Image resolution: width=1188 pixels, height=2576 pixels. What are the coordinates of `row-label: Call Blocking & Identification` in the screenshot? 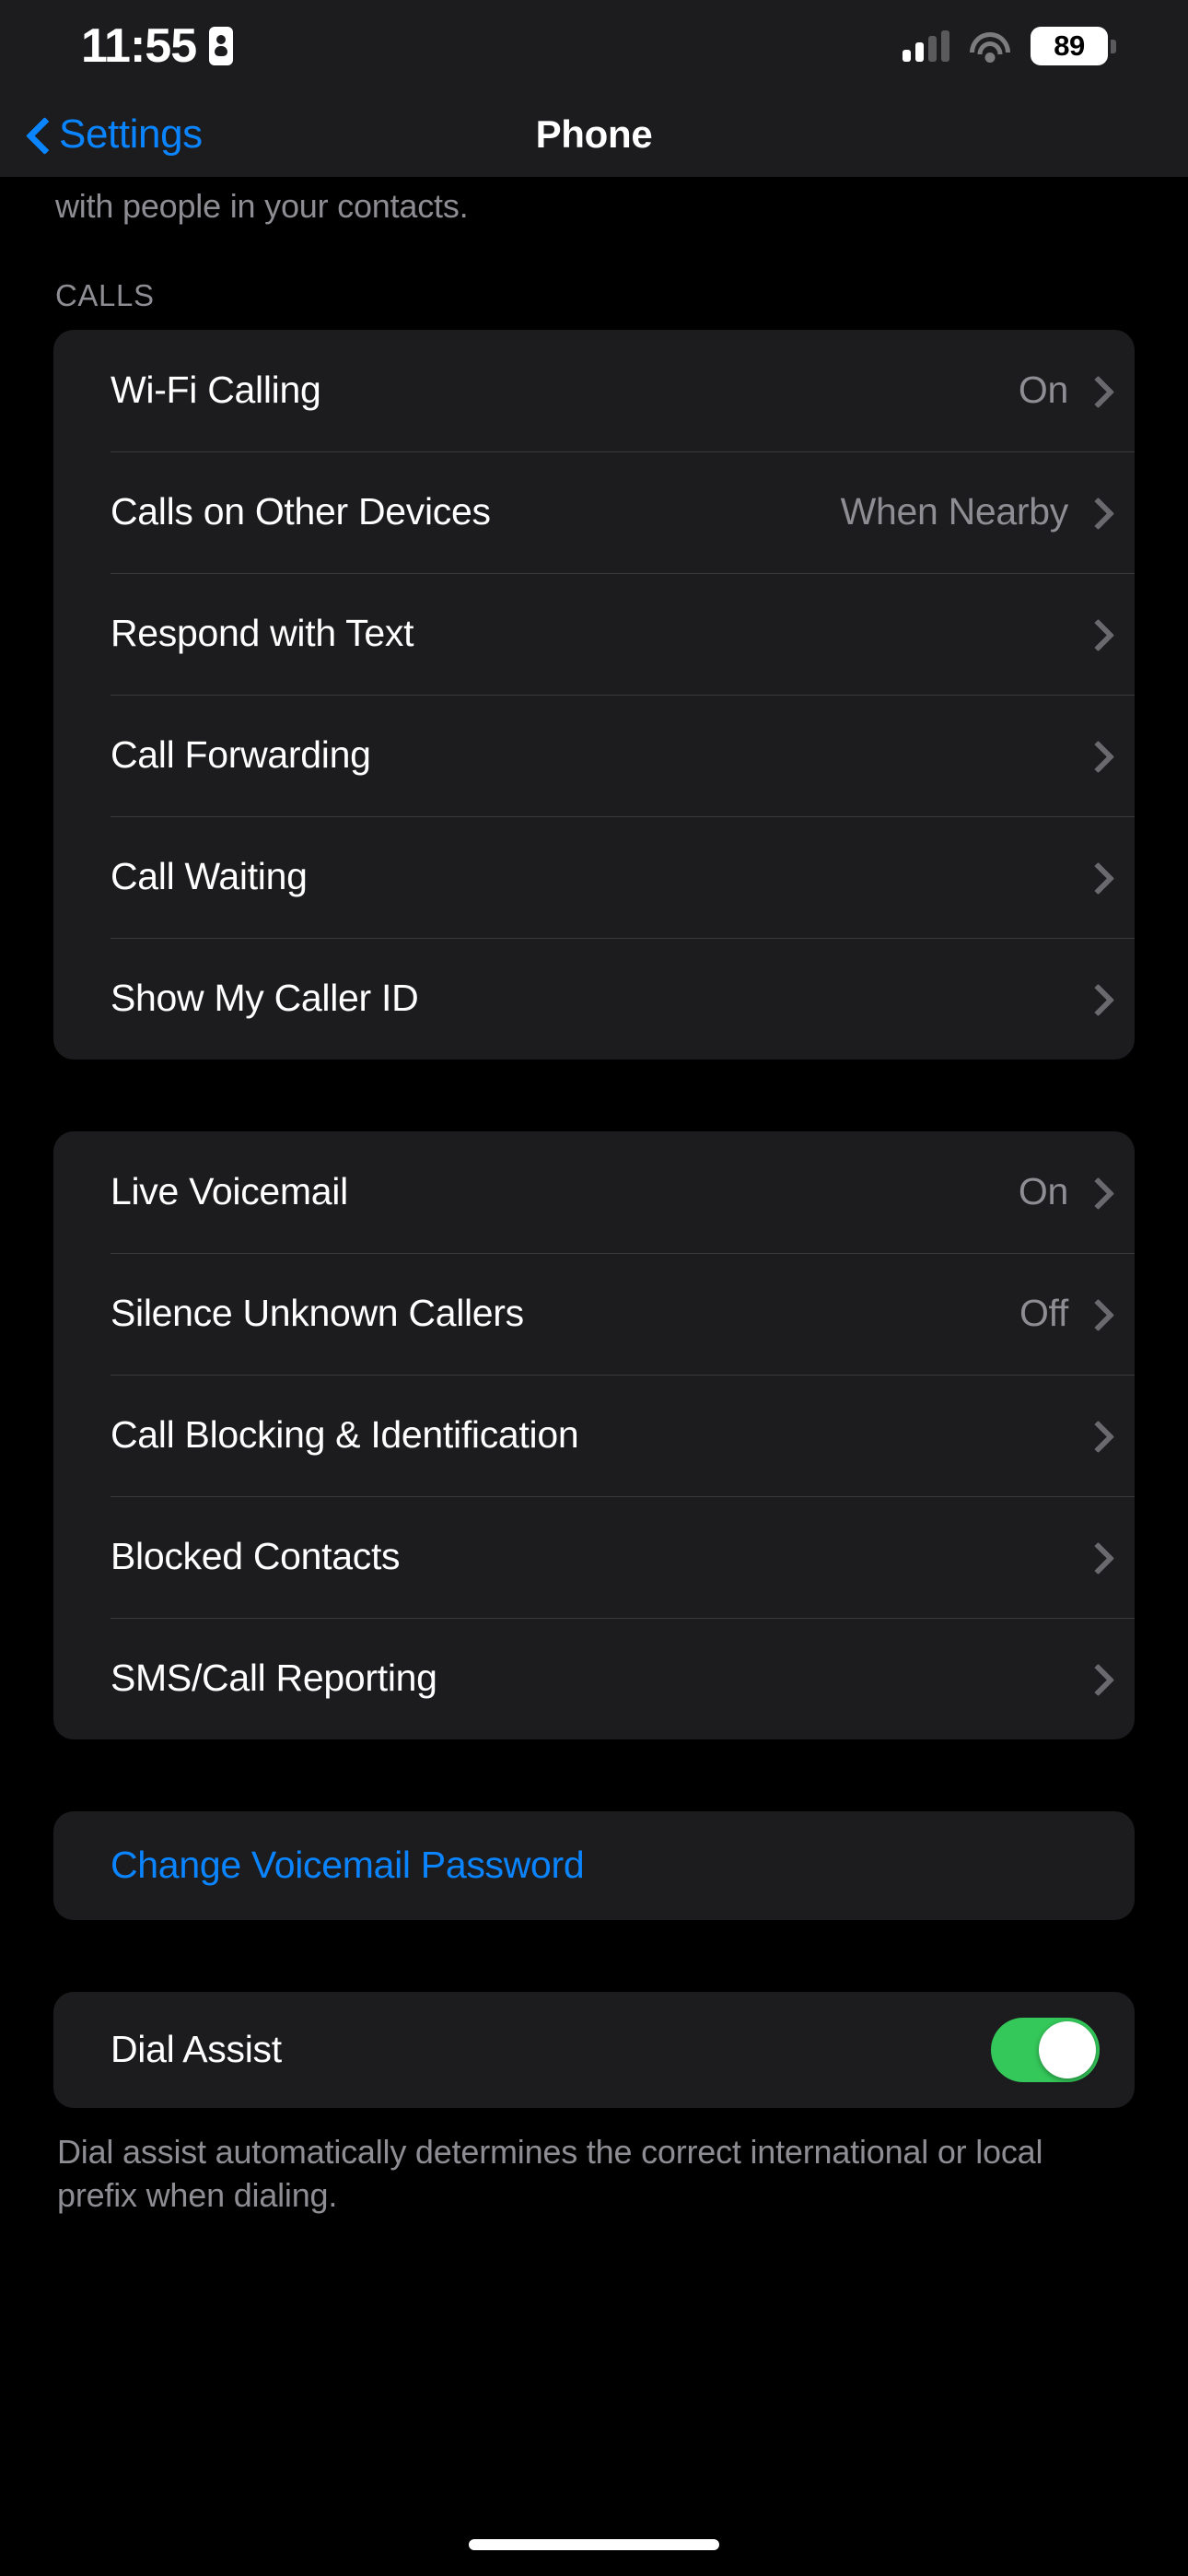 It's located at (345, 1435).